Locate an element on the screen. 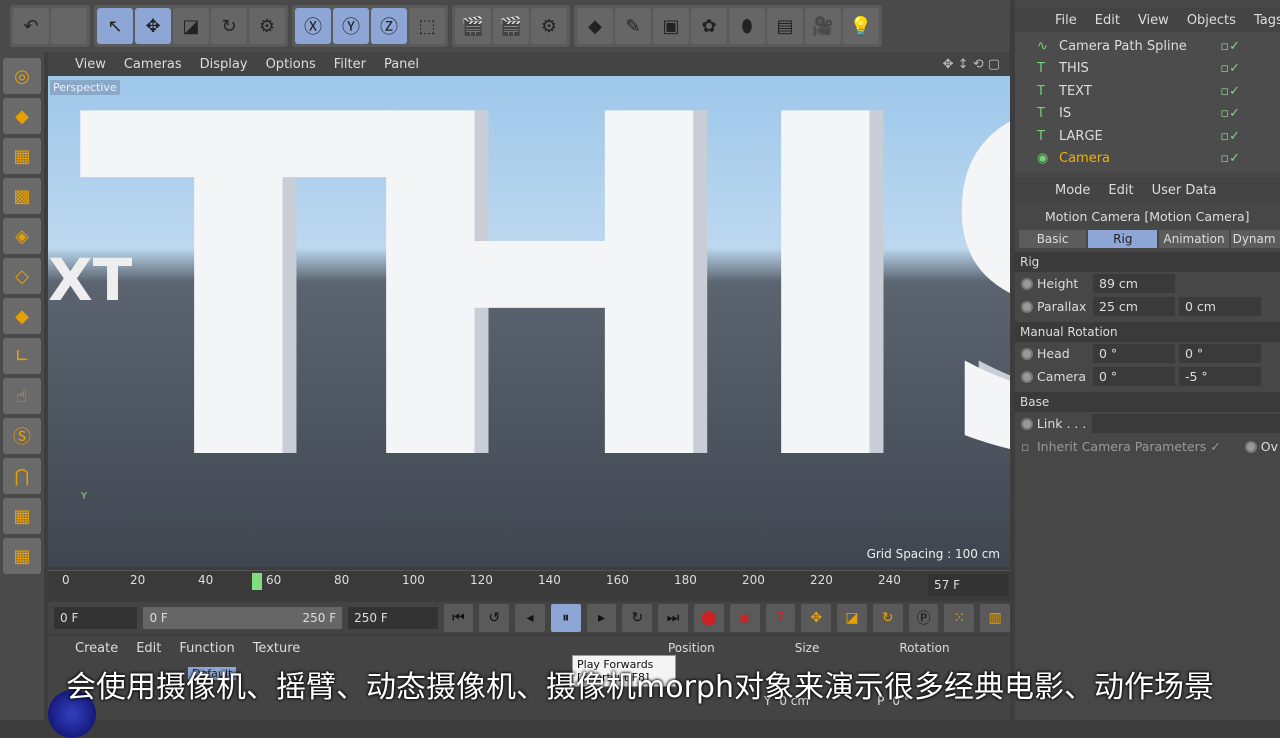 The image size is (1280, 738). om-menu-objects: Objects is located at coordinates (1211, 20).